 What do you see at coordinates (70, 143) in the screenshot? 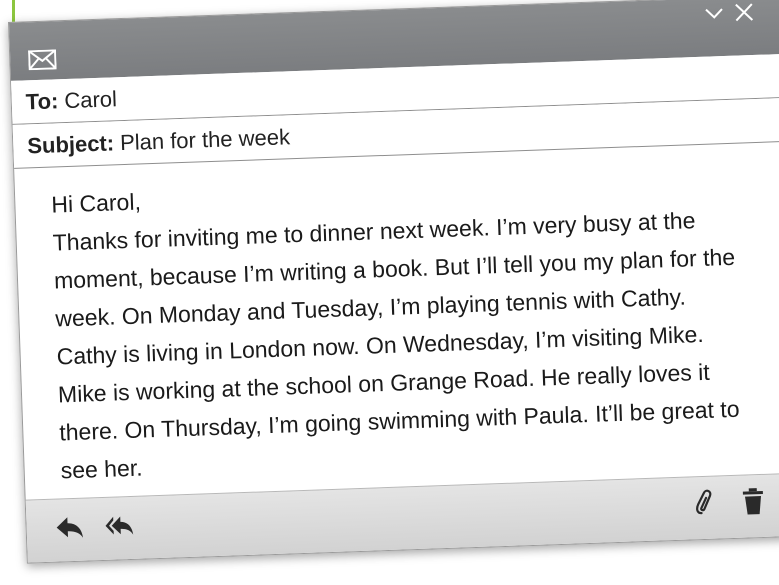
I see `subject-label: Subject:` at bounding box center [70, 143].